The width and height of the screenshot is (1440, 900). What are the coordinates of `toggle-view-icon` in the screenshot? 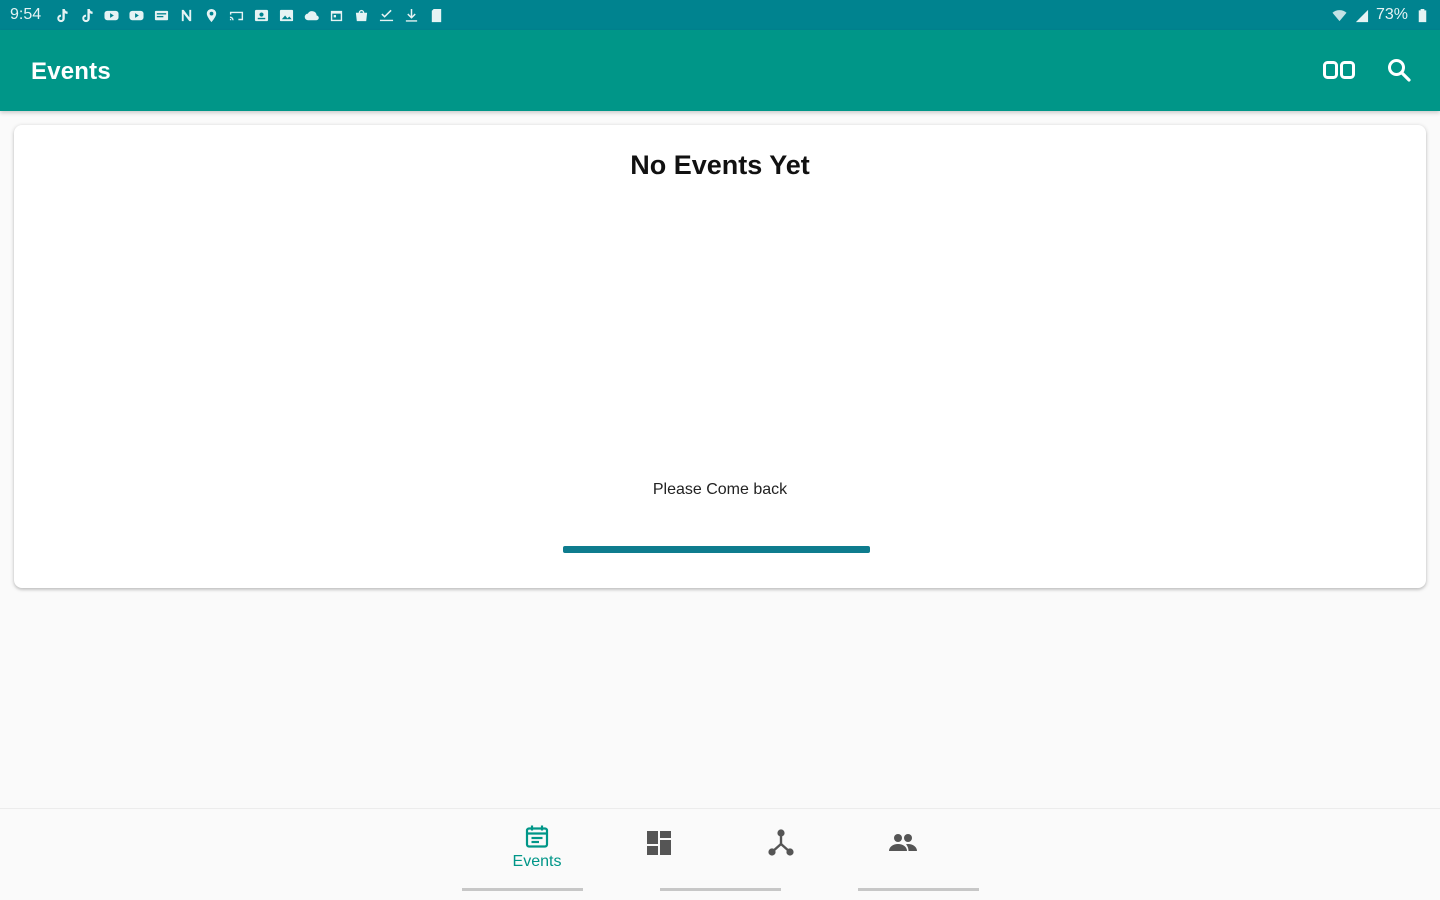 It's located at (1339, 72).